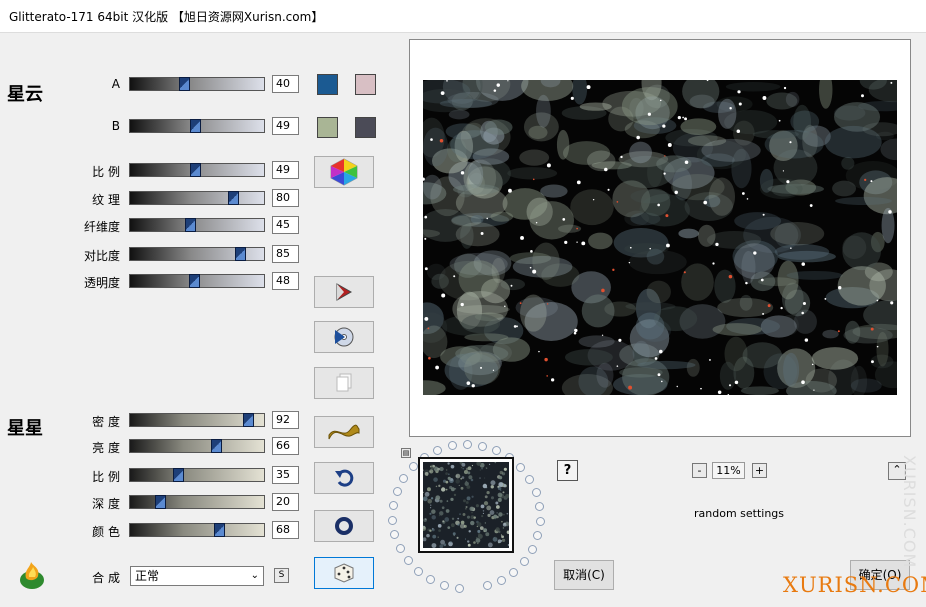 The height and width of the screenshot is (607, 926). Describe the element at coordinates (285, 281) in the screenshot. I see `nebula-value-6: 48` at that location.